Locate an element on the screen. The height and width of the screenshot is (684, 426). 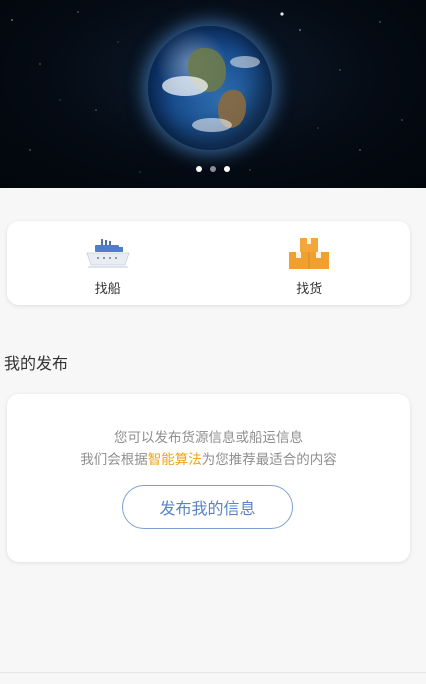
find-cargo-button: 找货 is located at coordinates (310, 263).